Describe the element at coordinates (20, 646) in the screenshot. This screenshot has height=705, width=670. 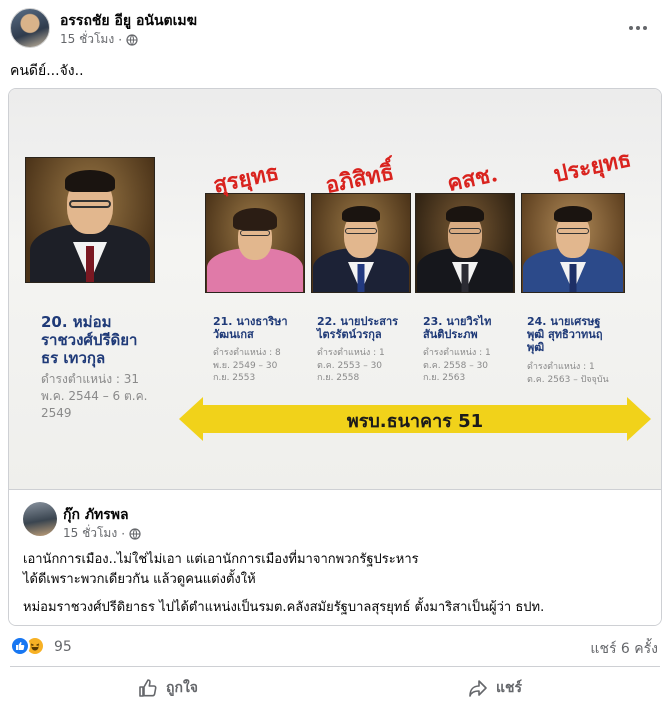
I see `like-icon` at that location.